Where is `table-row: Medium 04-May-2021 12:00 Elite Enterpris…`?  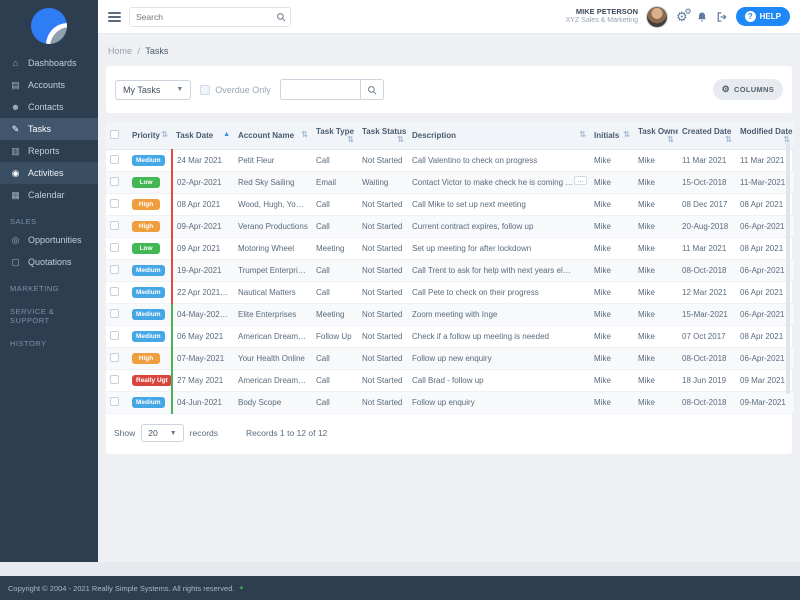 table-row: Medium 04-May-2021 12:00 Elite Enterpris… is located at coordinates (450, 314).